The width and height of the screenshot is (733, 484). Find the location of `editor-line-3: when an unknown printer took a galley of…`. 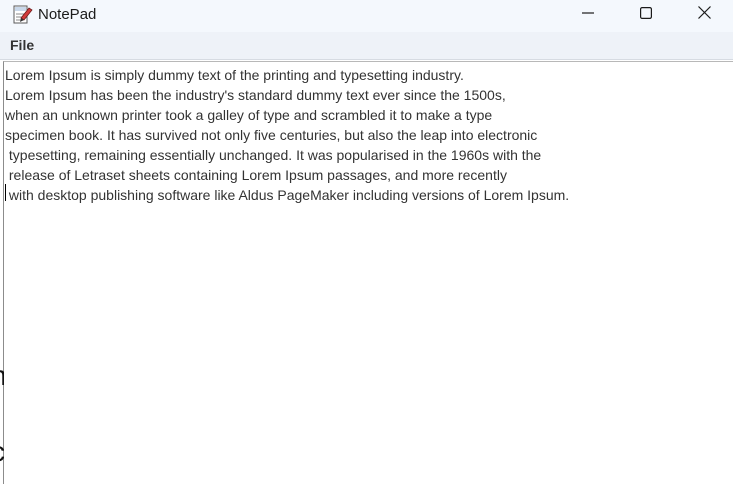

editor-line-3: when an unknown printer took a galley of… is located at coordinates (249, 115).